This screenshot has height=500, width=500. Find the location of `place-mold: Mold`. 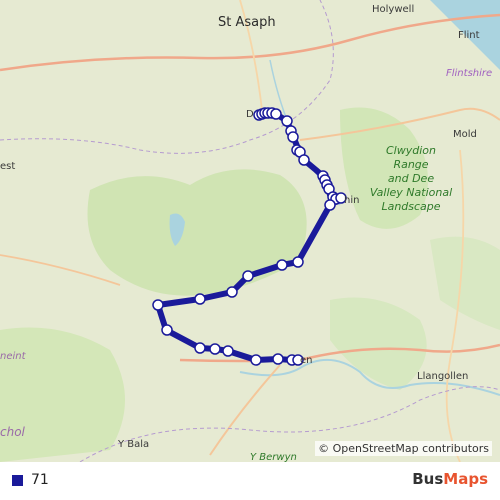

place-mold: Mold is located at coordinates (465, 134).